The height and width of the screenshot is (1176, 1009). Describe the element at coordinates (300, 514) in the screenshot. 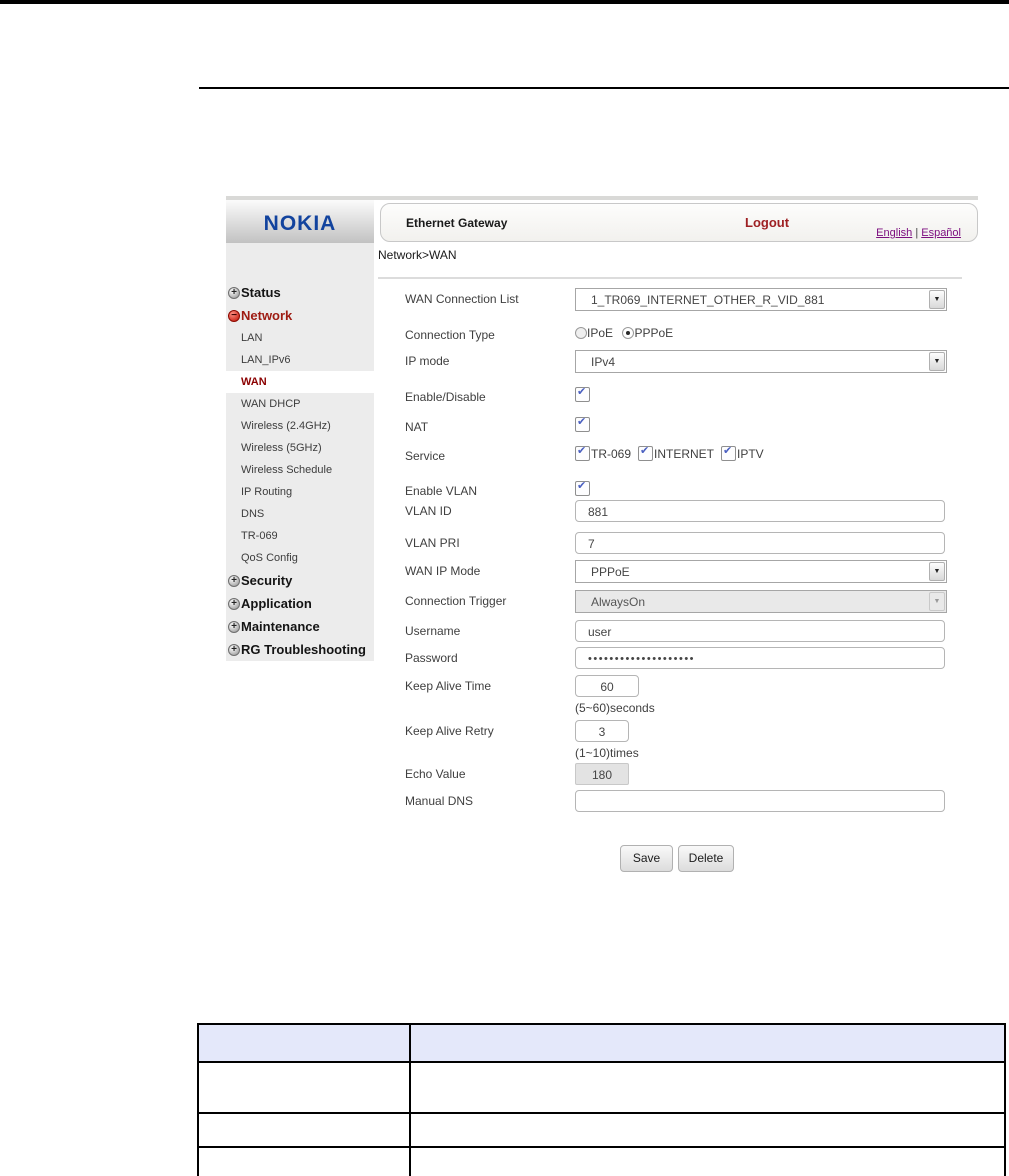

I see `sidebar-item-dns: DNS` at that location.